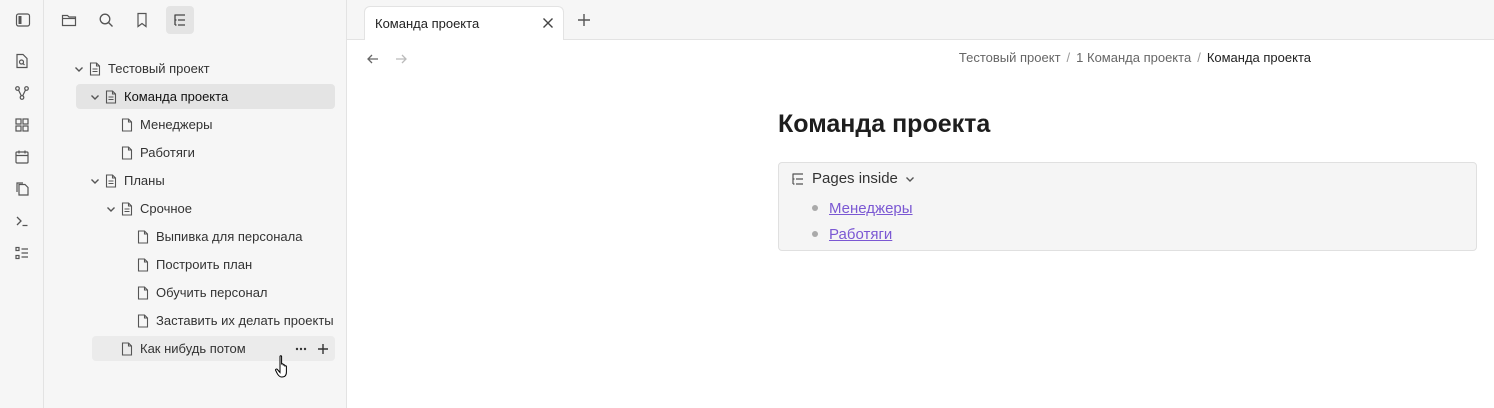 The height and width of the screenshot is (408, 1494). What do you see at coordinates (142, 20) in the screenshot?
I see `bookmark-icon` at bounding box center [142, 20].